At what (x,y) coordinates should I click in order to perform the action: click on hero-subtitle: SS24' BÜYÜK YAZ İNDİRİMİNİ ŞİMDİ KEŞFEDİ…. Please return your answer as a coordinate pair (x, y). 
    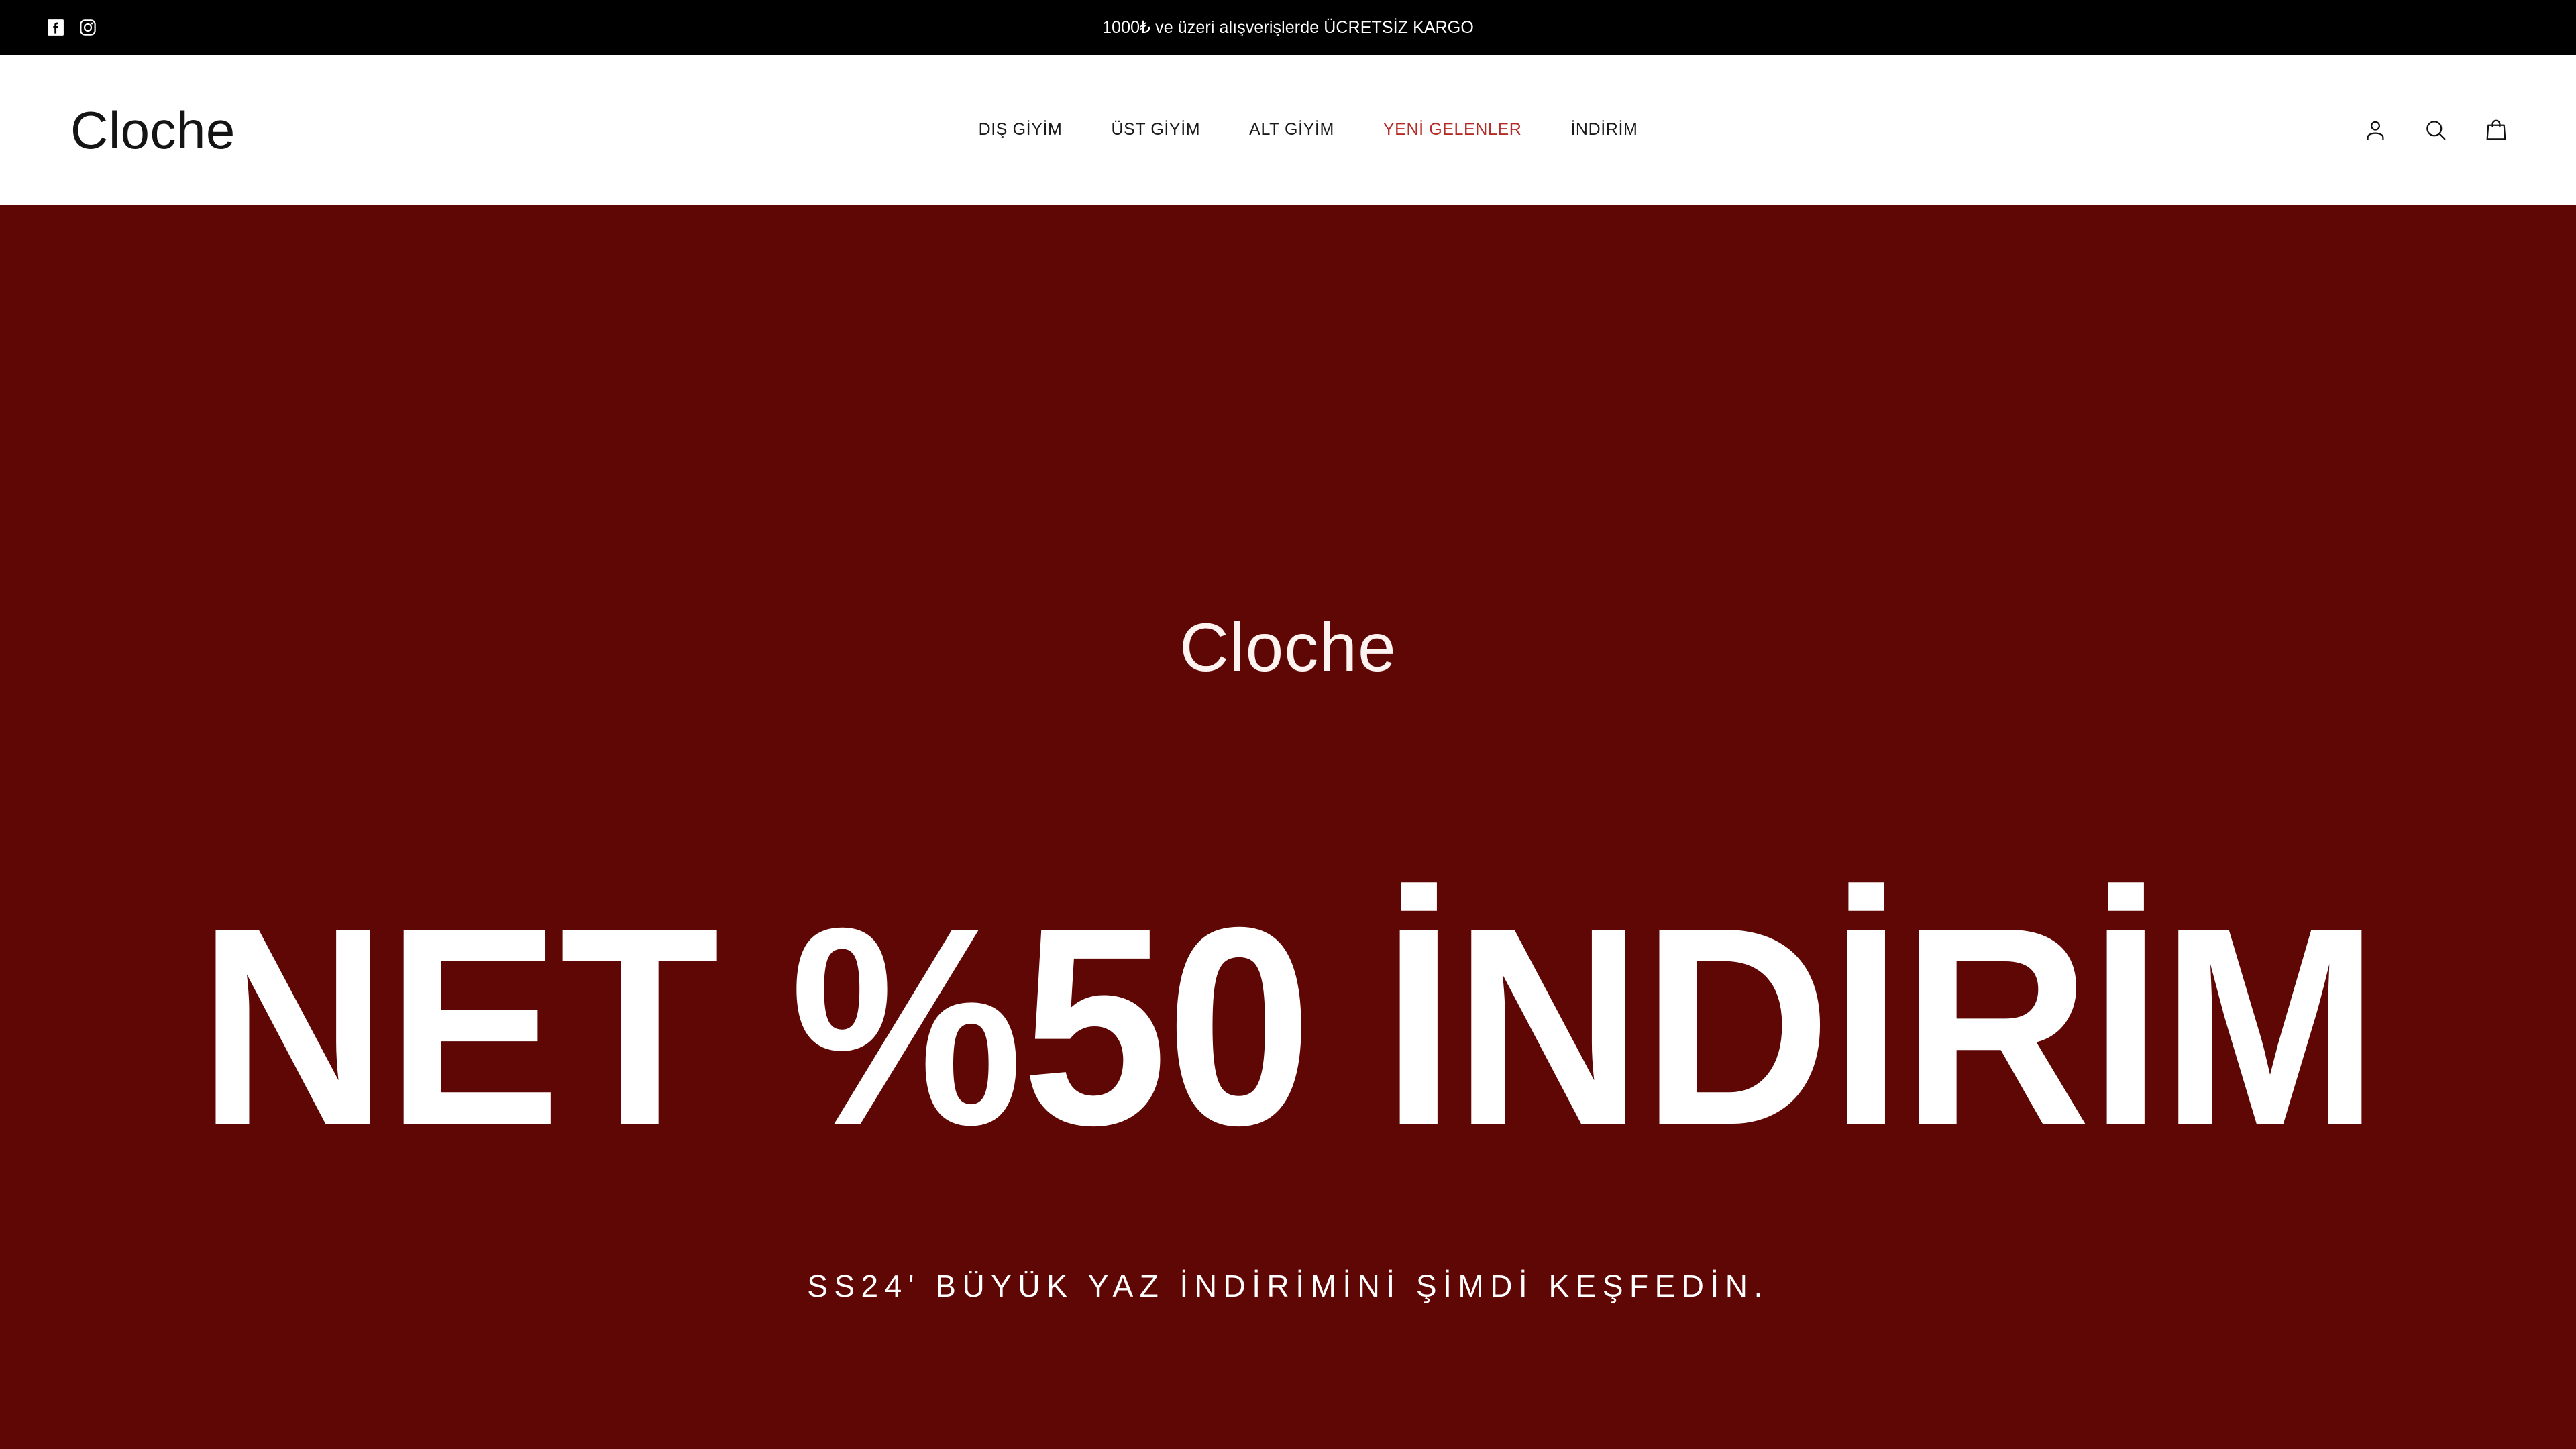
    Looking at the image, I should click on (1288, 1286).